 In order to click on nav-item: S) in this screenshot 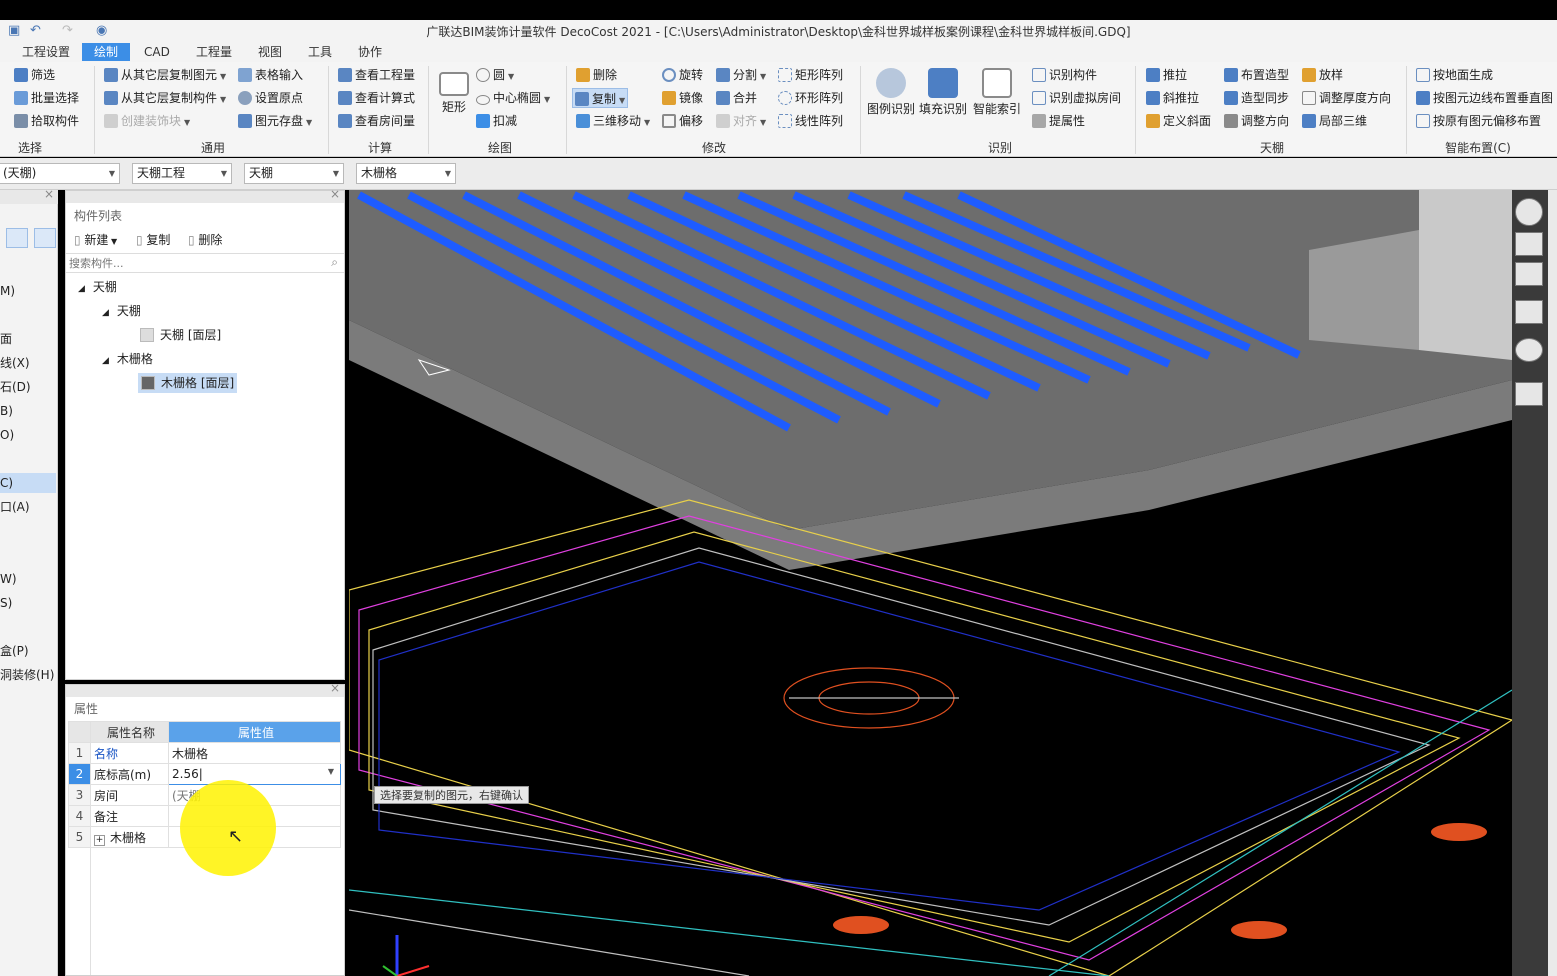, I will do `click(28, 603)`.